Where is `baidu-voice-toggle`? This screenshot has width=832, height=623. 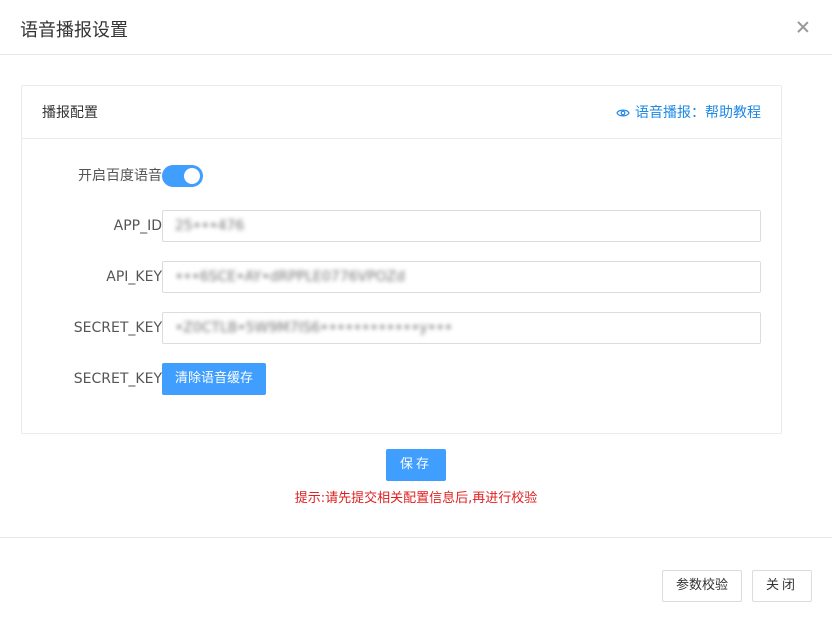 baidu-voice-toggle is located at coordinates (182, 176).